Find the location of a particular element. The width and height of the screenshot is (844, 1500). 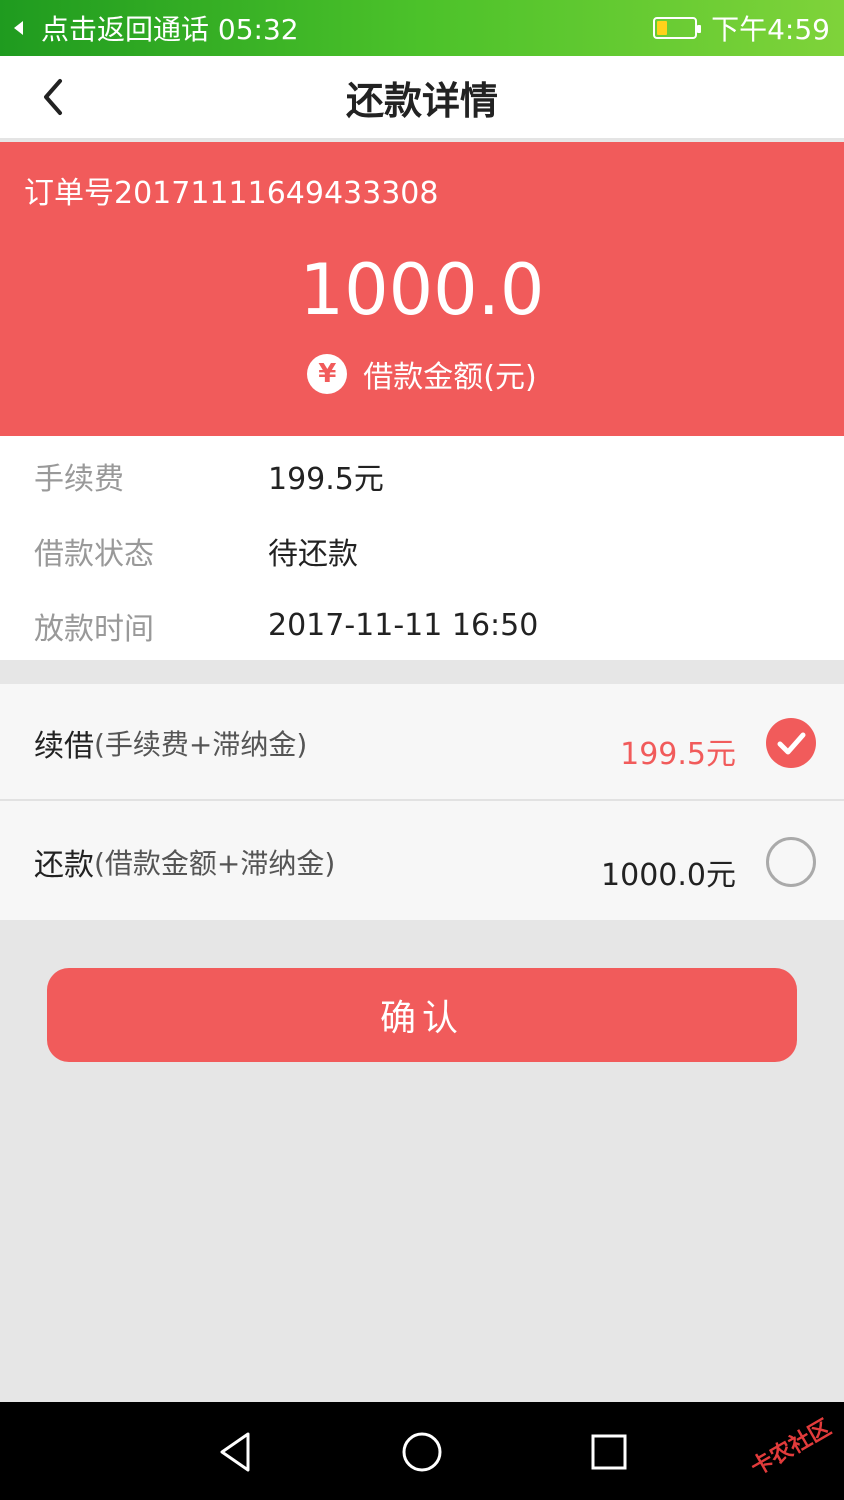

triangle-back-icon is located at coordinates (236, 1452).